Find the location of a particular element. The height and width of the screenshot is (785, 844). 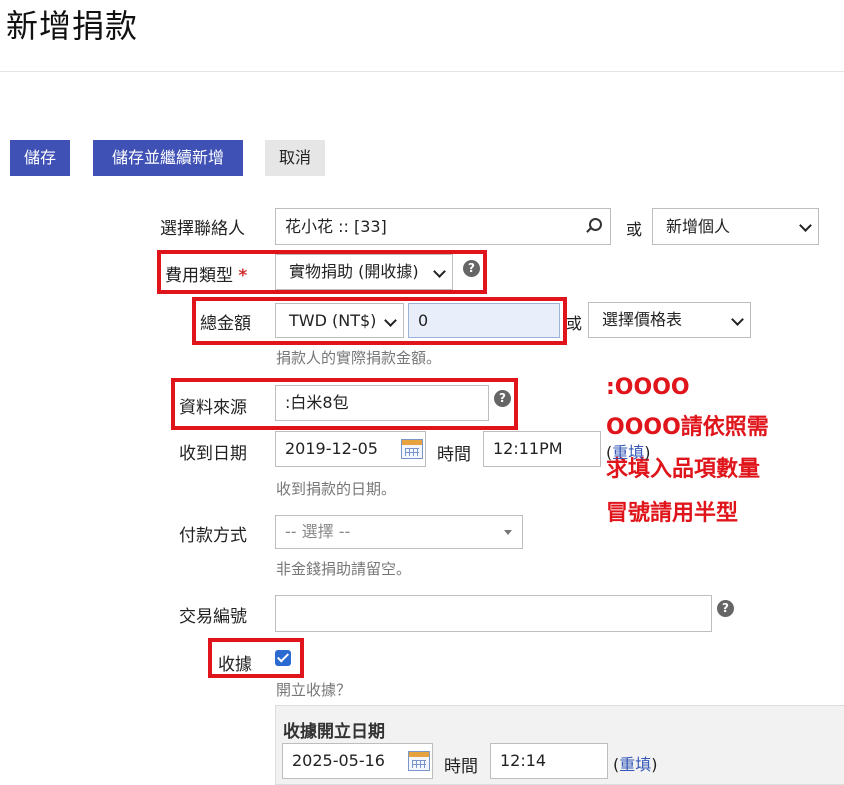

currency-value: TWD (NT$) is located at coordinates (333, 320).